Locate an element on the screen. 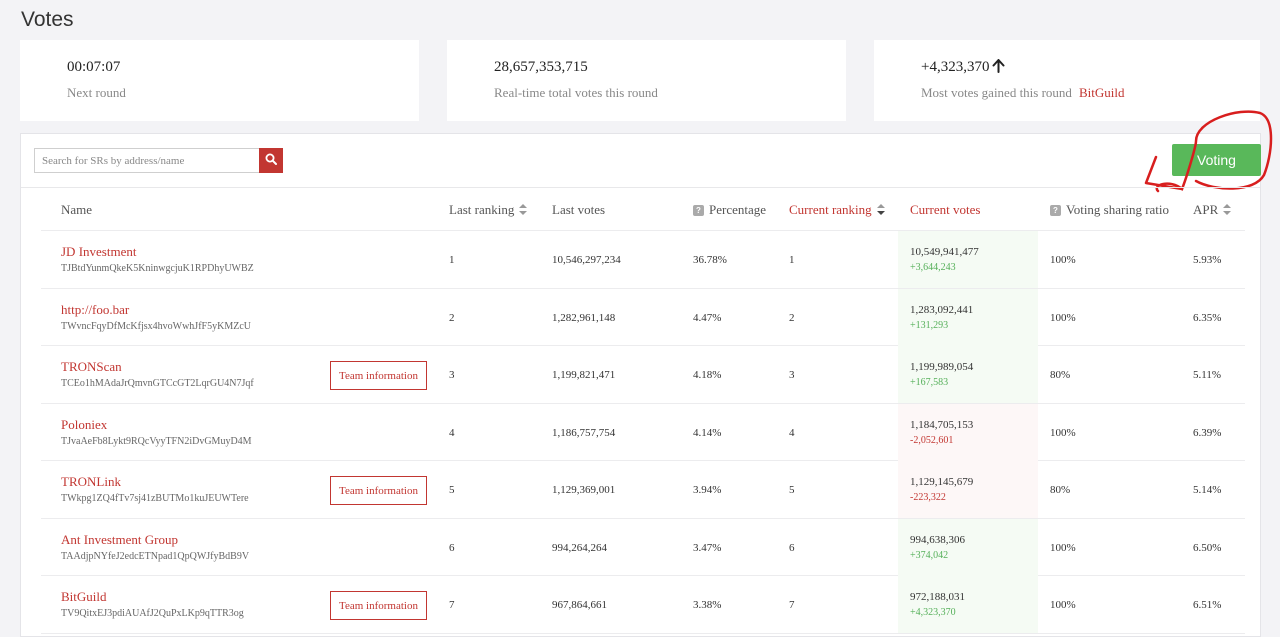  last-ranking-cell: 5 is located at coordinates (452, 490).